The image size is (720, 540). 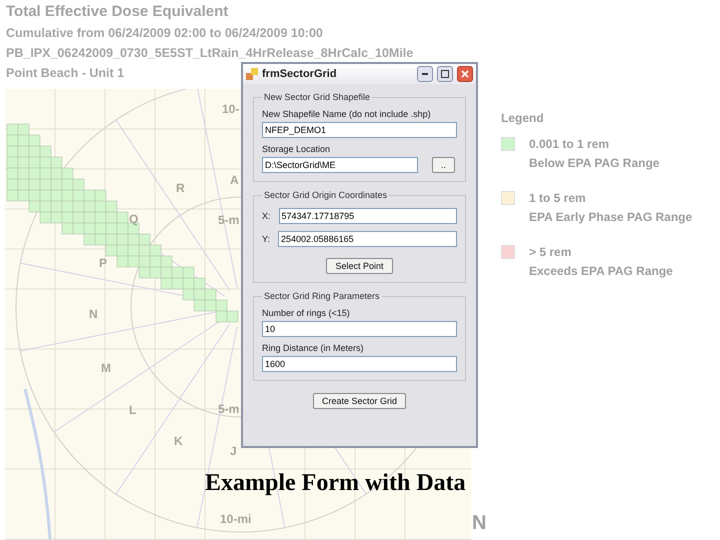 What do you see at coordinates (266, 239) in the screenshot?
I see `field-label: Y:` at bounding box center [266, 239].